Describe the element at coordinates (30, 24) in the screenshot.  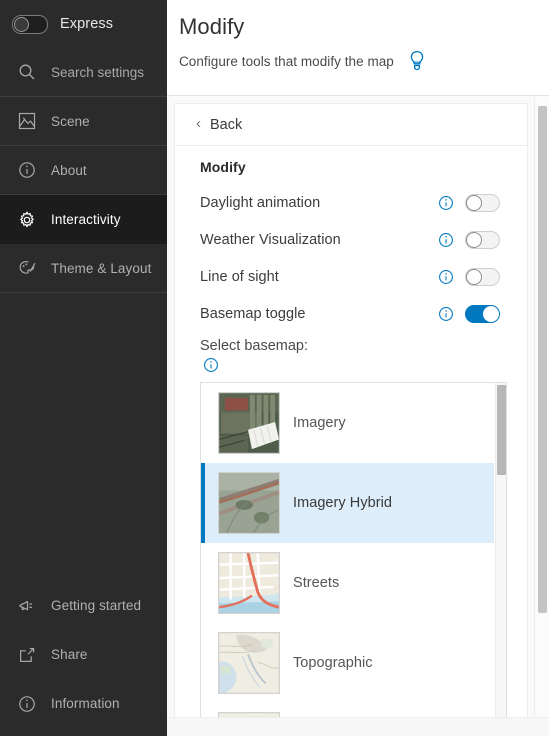
I see `express-toggle` at that location.